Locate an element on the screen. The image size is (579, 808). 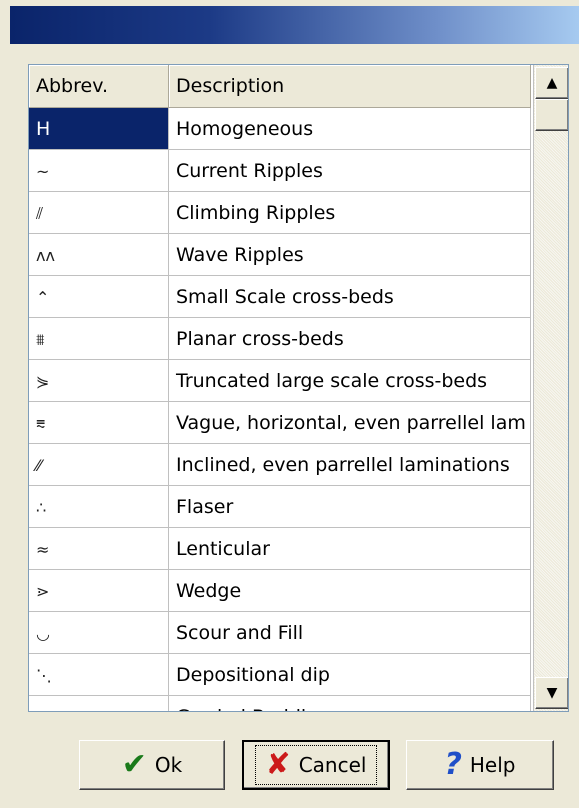
table-row: ⌃ Small Scale cross-beds is located at coordinates (280, 296).